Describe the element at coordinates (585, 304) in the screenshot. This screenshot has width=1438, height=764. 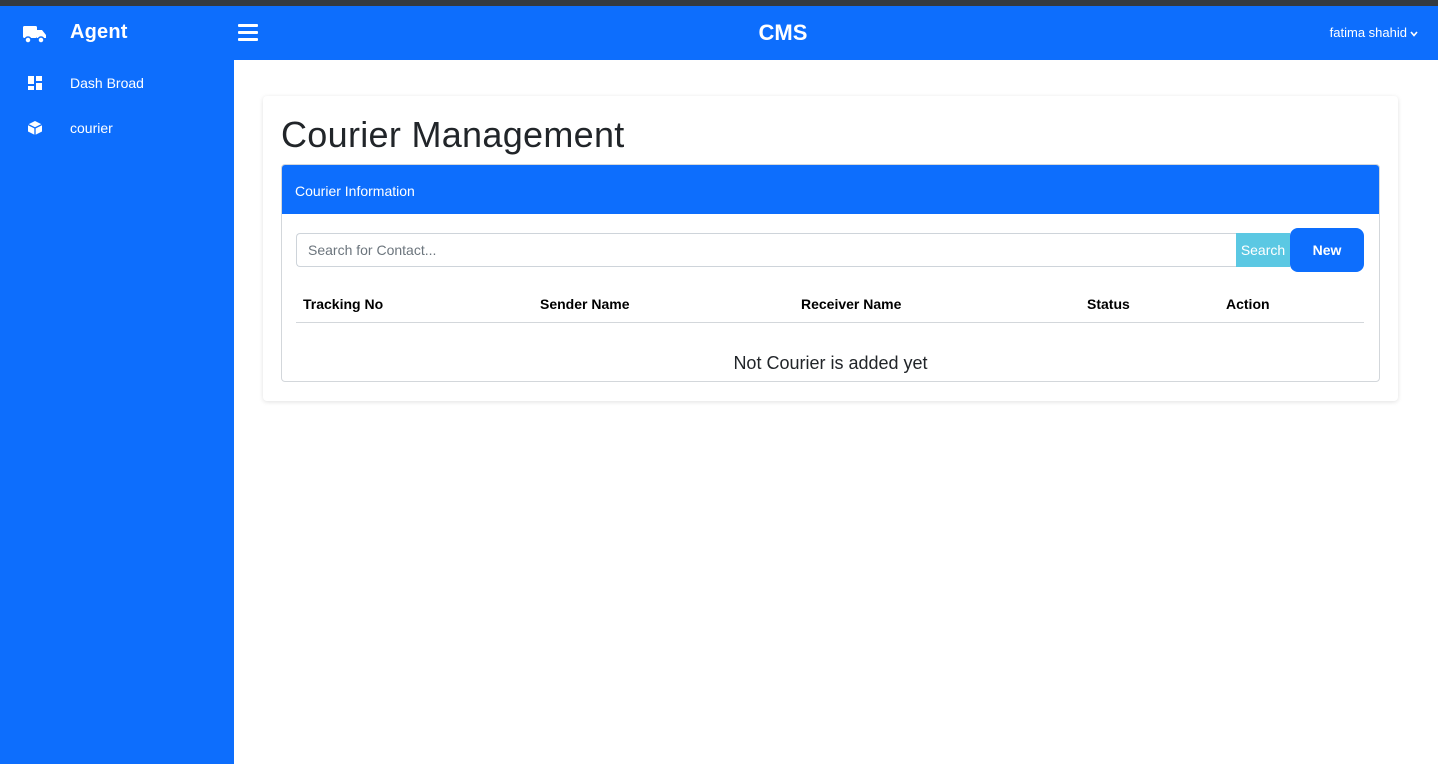
I see `column-header-sender-name: Sender Name` at that location.